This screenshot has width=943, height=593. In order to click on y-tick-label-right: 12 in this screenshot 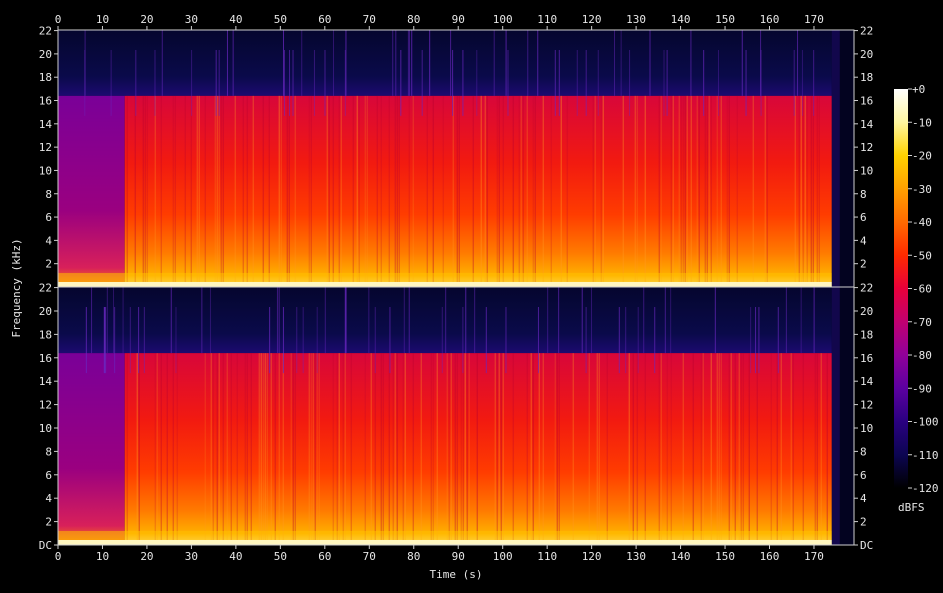, I will do `click(866, 147)`.